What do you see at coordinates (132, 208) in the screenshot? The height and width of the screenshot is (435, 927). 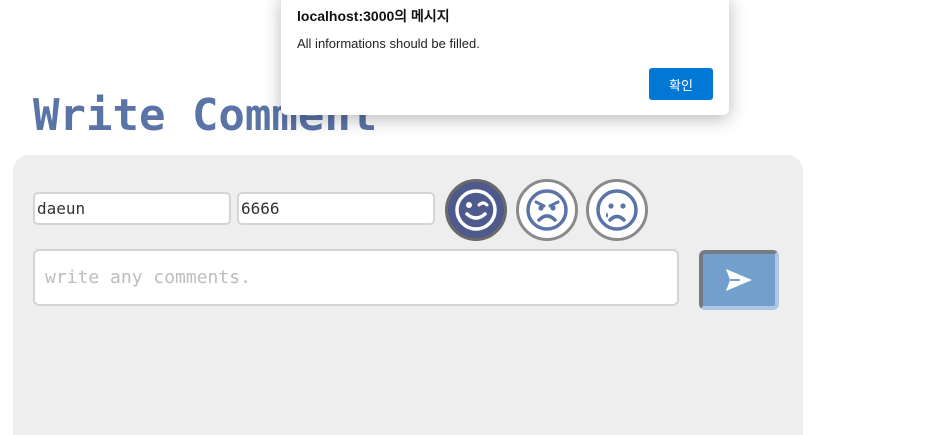 I see `name-input` at bounding box center [132, 208].